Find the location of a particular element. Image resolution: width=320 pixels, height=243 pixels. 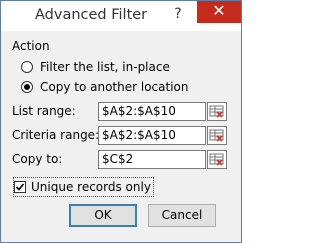

unique-records-checkbox is located at coordinates (20, 187).